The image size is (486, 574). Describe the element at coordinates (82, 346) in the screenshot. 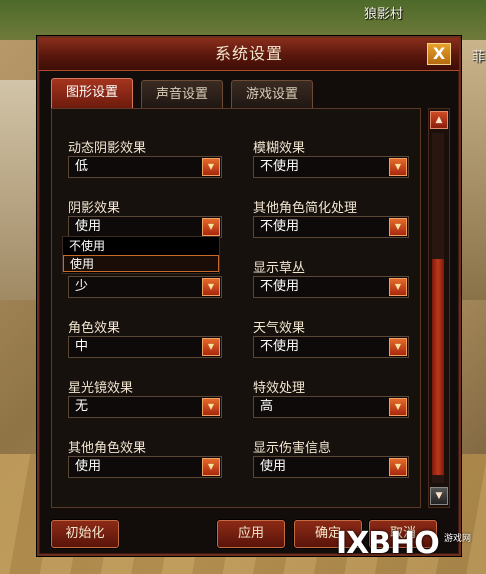

I see `dropdown-value: 中` at that location.